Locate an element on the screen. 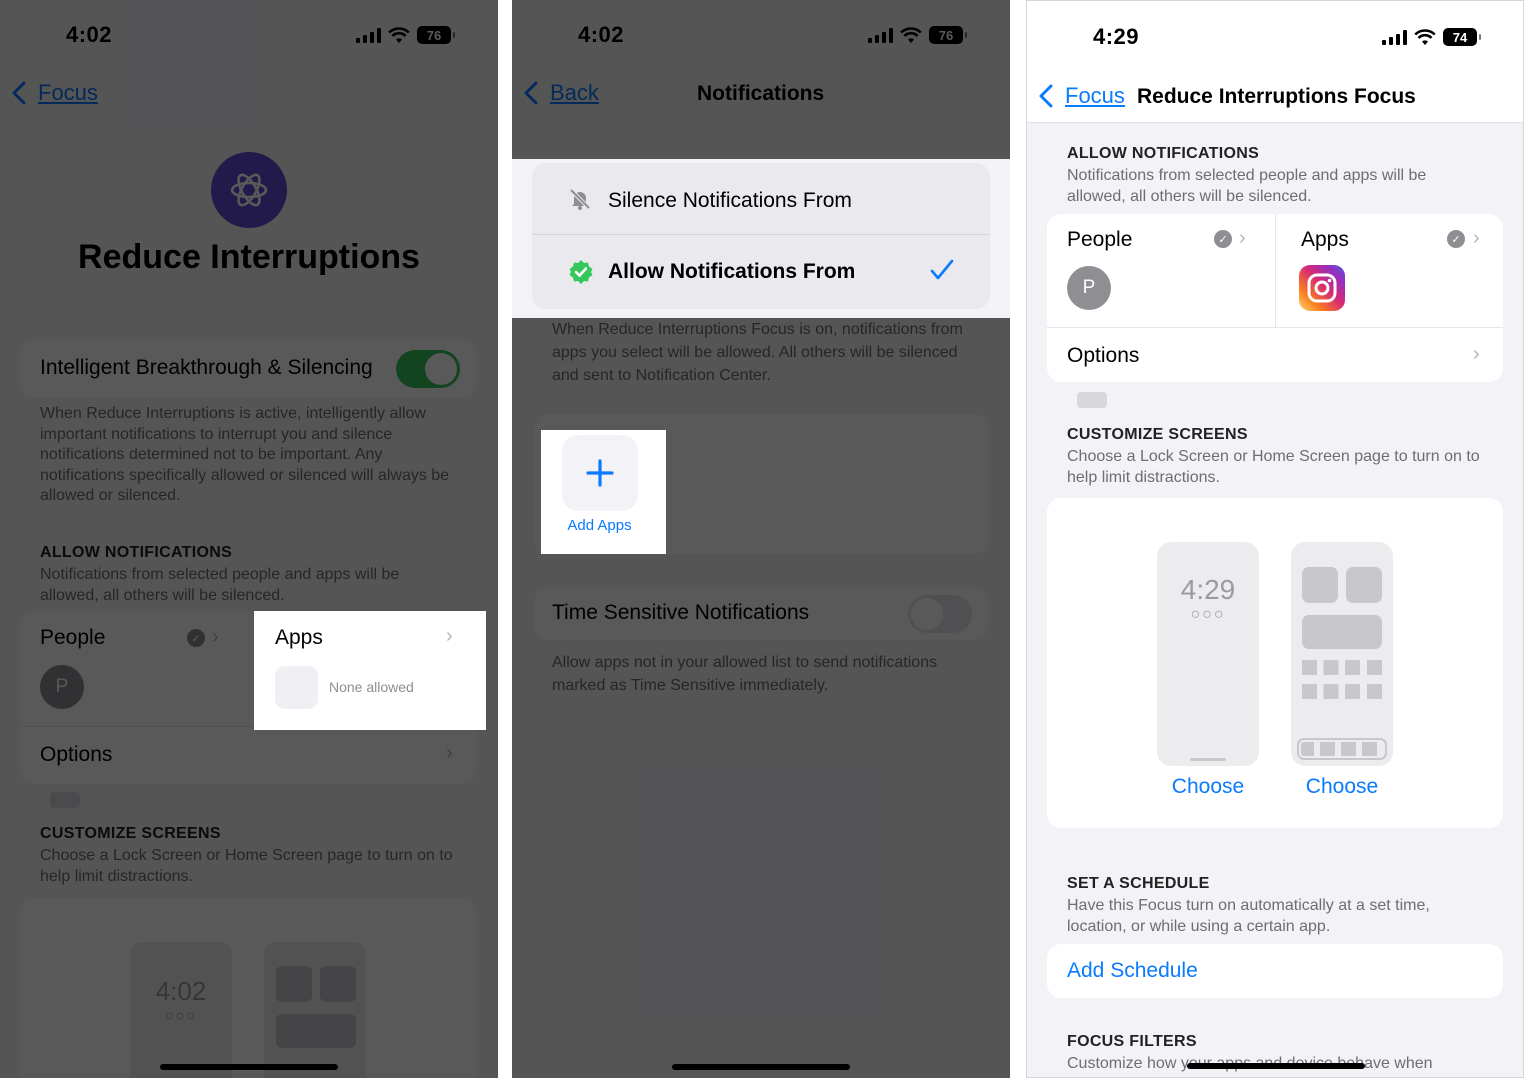  allow-option: Allow Notifications From is located at coordinates (761, 272).